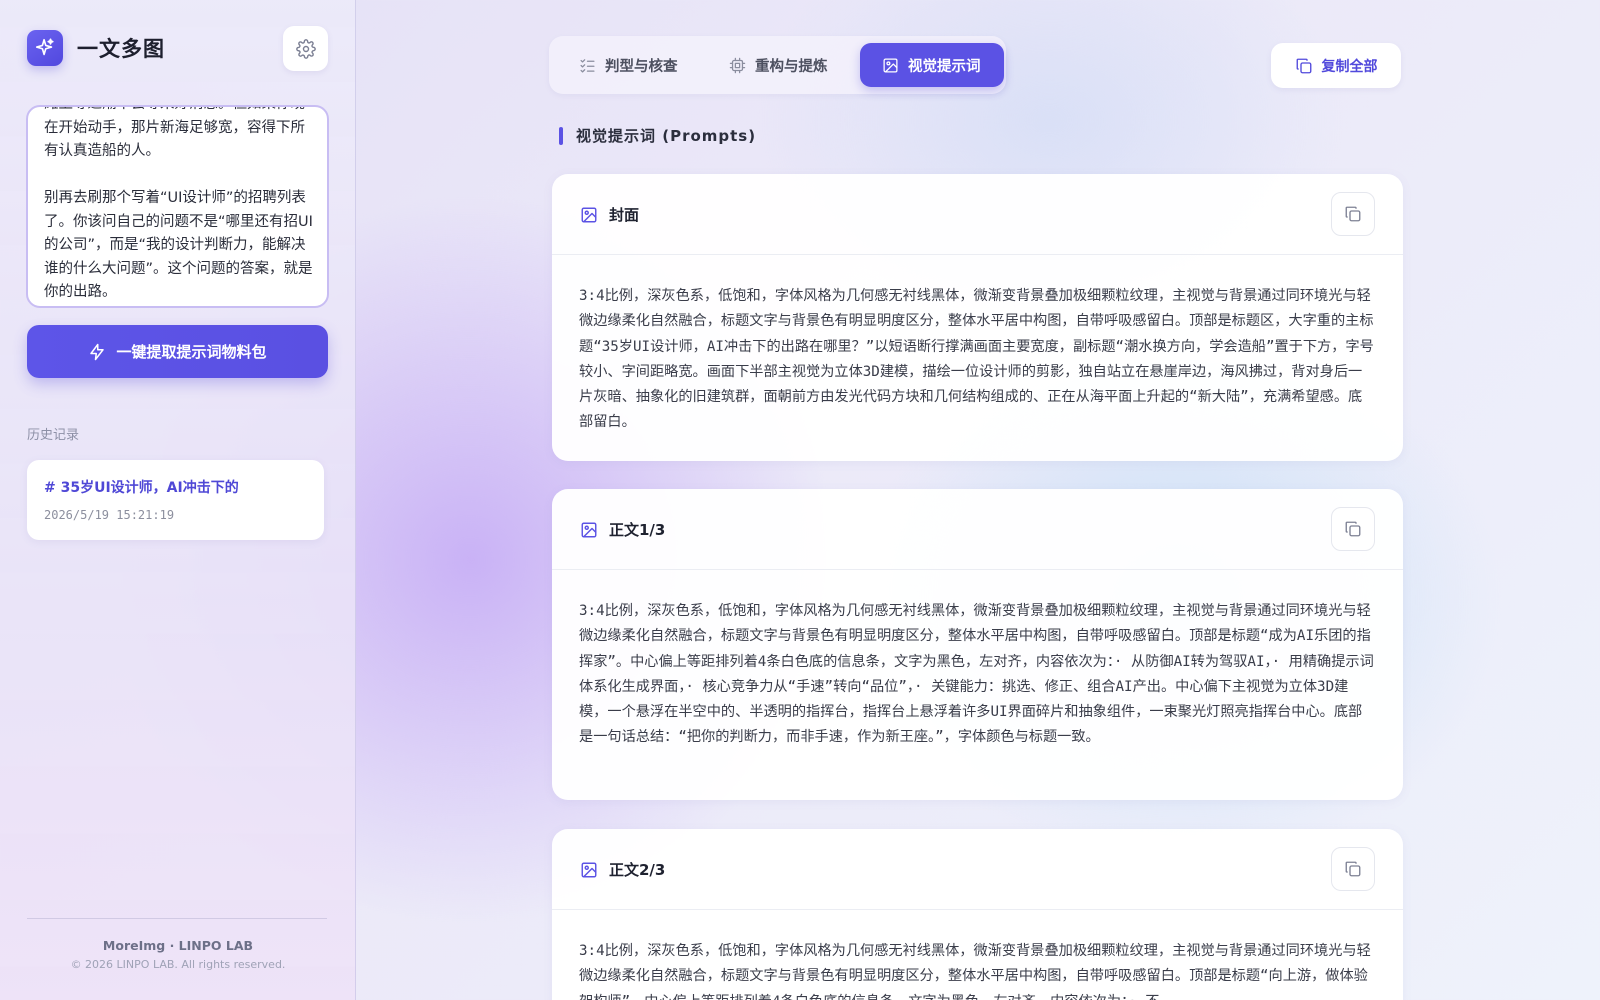 The width and height of the screenshot is (1600, 1000). Describe the element at coordinates (977, 214) in the screenshot. I see `card-header: 封面` at that location.